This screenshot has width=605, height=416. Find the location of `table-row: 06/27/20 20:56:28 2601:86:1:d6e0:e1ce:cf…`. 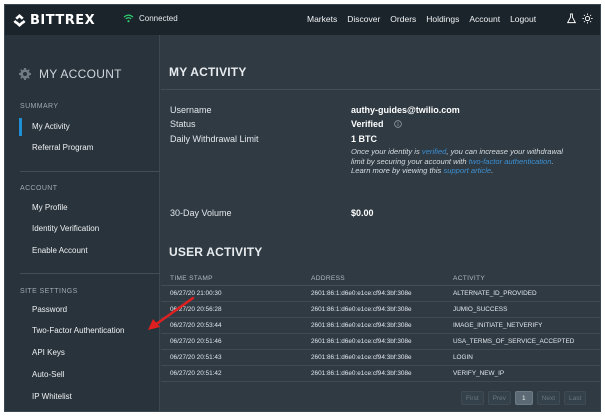

table-row: 06/27/20 20:56:28 2601:86:1:d6e0:e1ce:cf… is located at coordinates (380, 310).